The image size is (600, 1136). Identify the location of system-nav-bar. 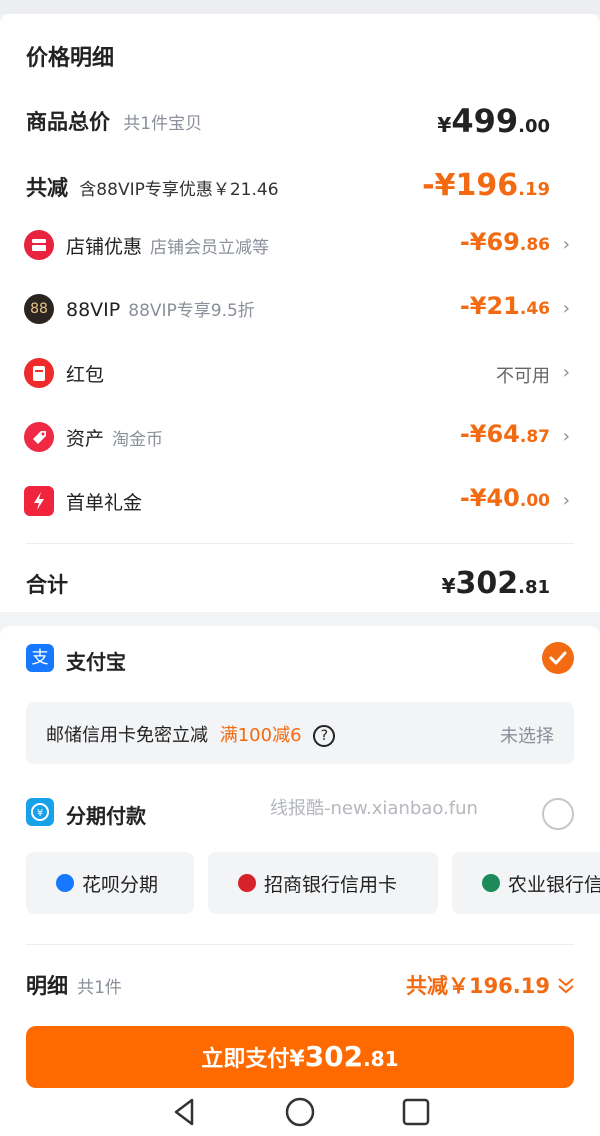
(300, 1113).